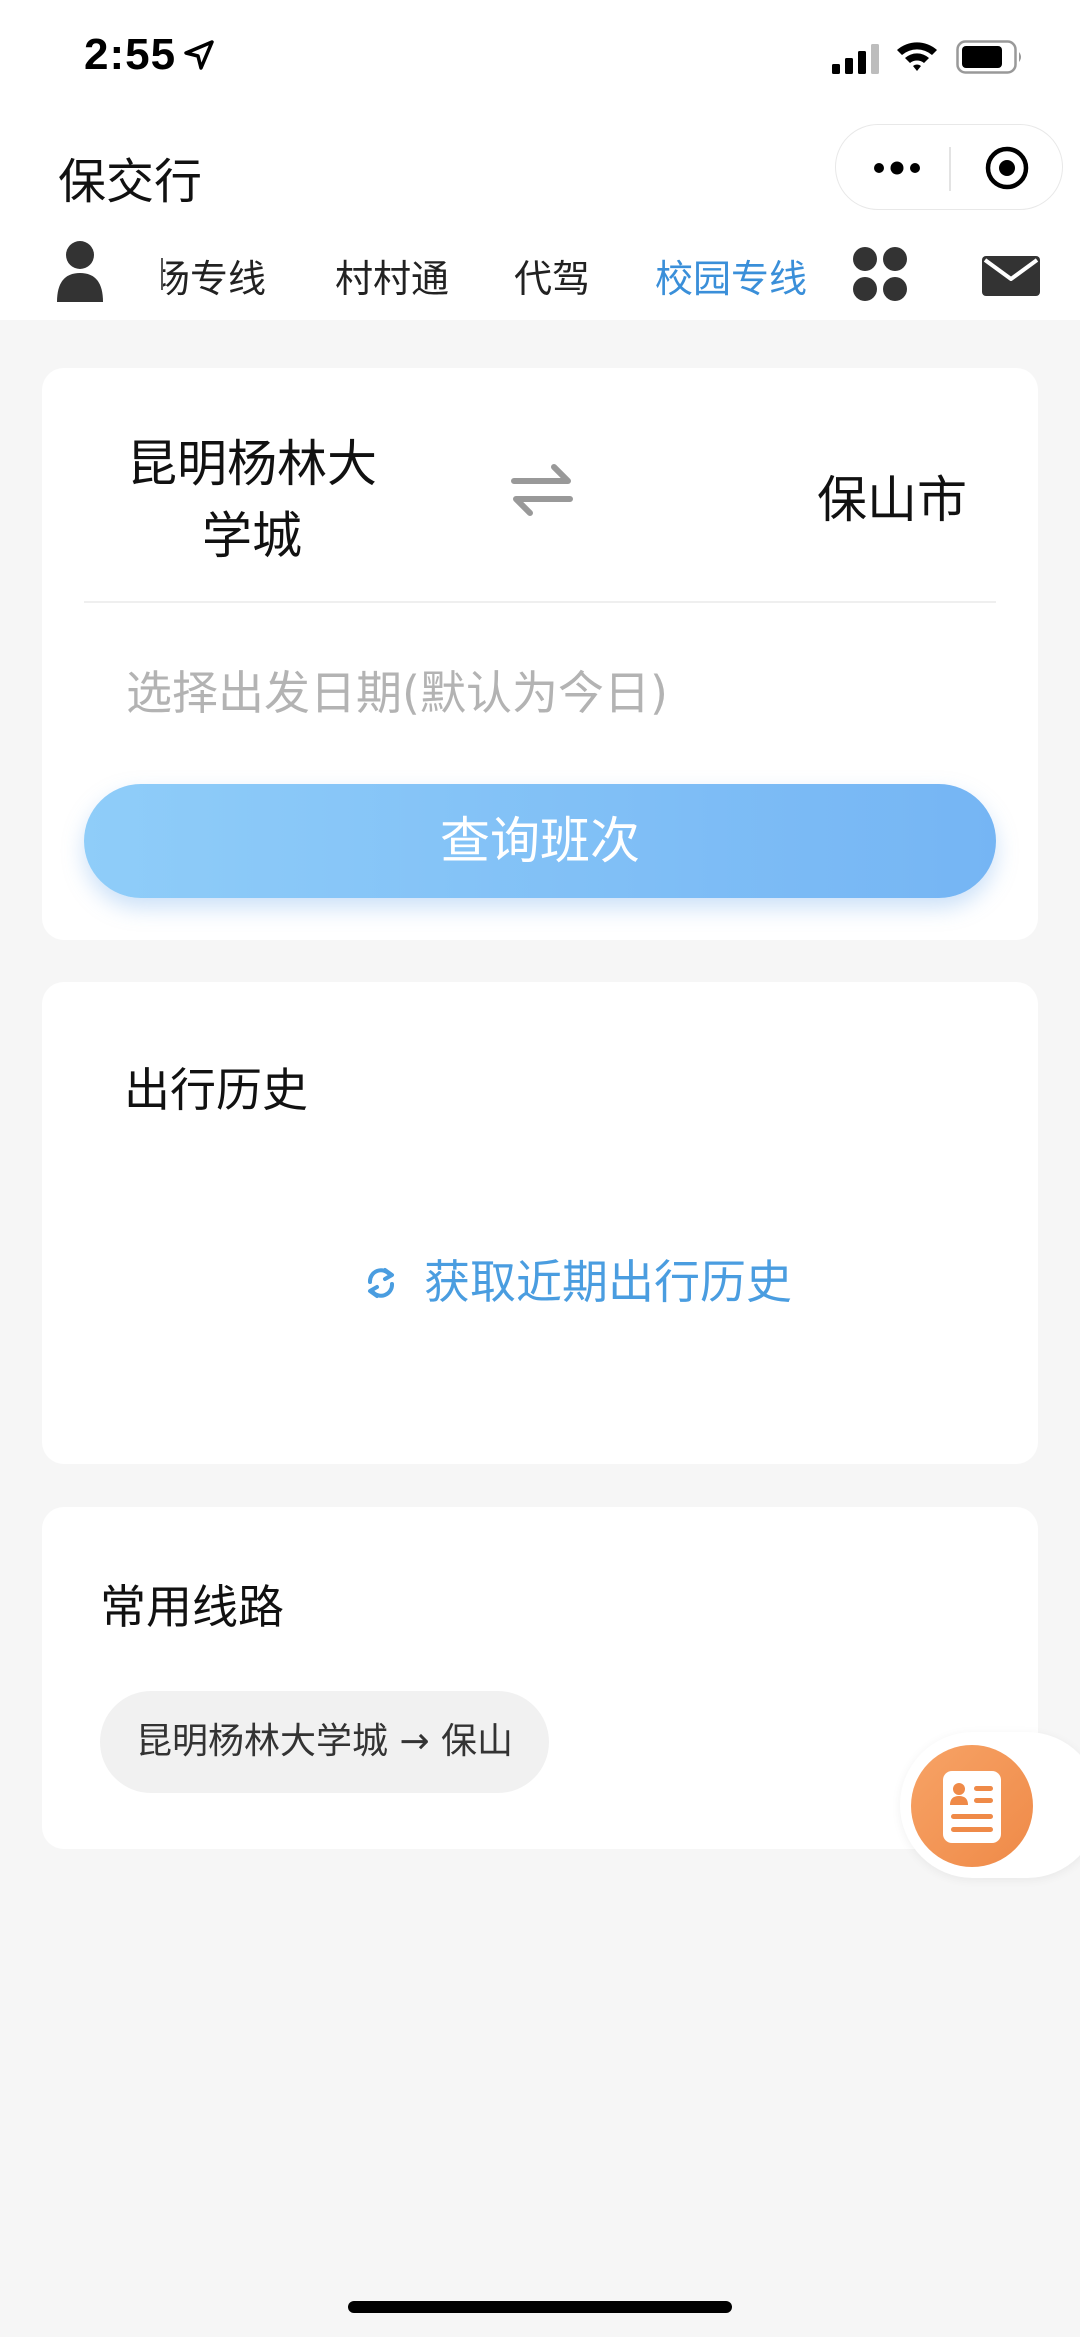  What do you see at coordinates (540, 602) in the screenshot?
I see `divider` at bounding box center [540, 602].